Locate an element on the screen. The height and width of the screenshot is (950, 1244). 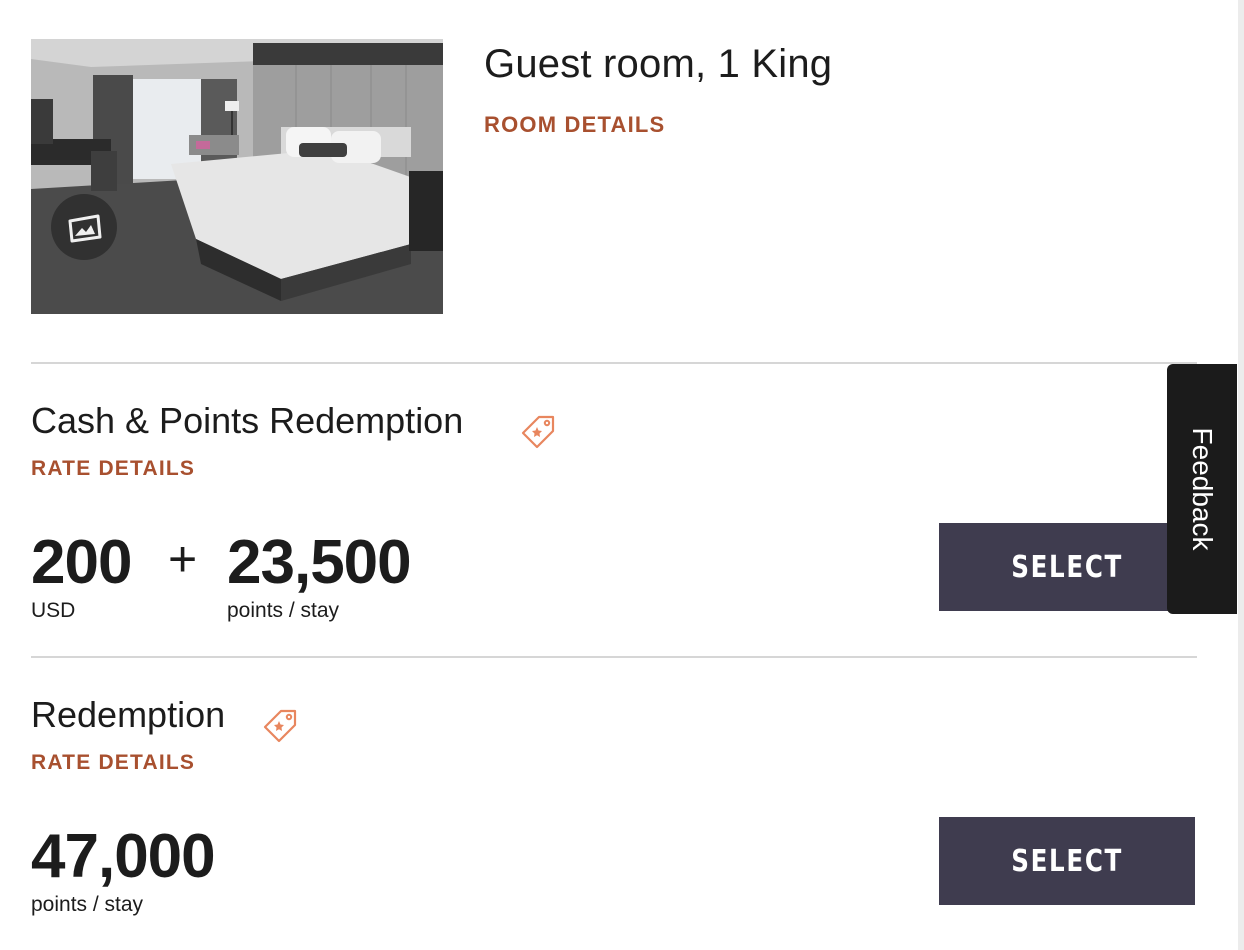
points-unit-label-redemption: points / stay is located at coordinates (87, 904).